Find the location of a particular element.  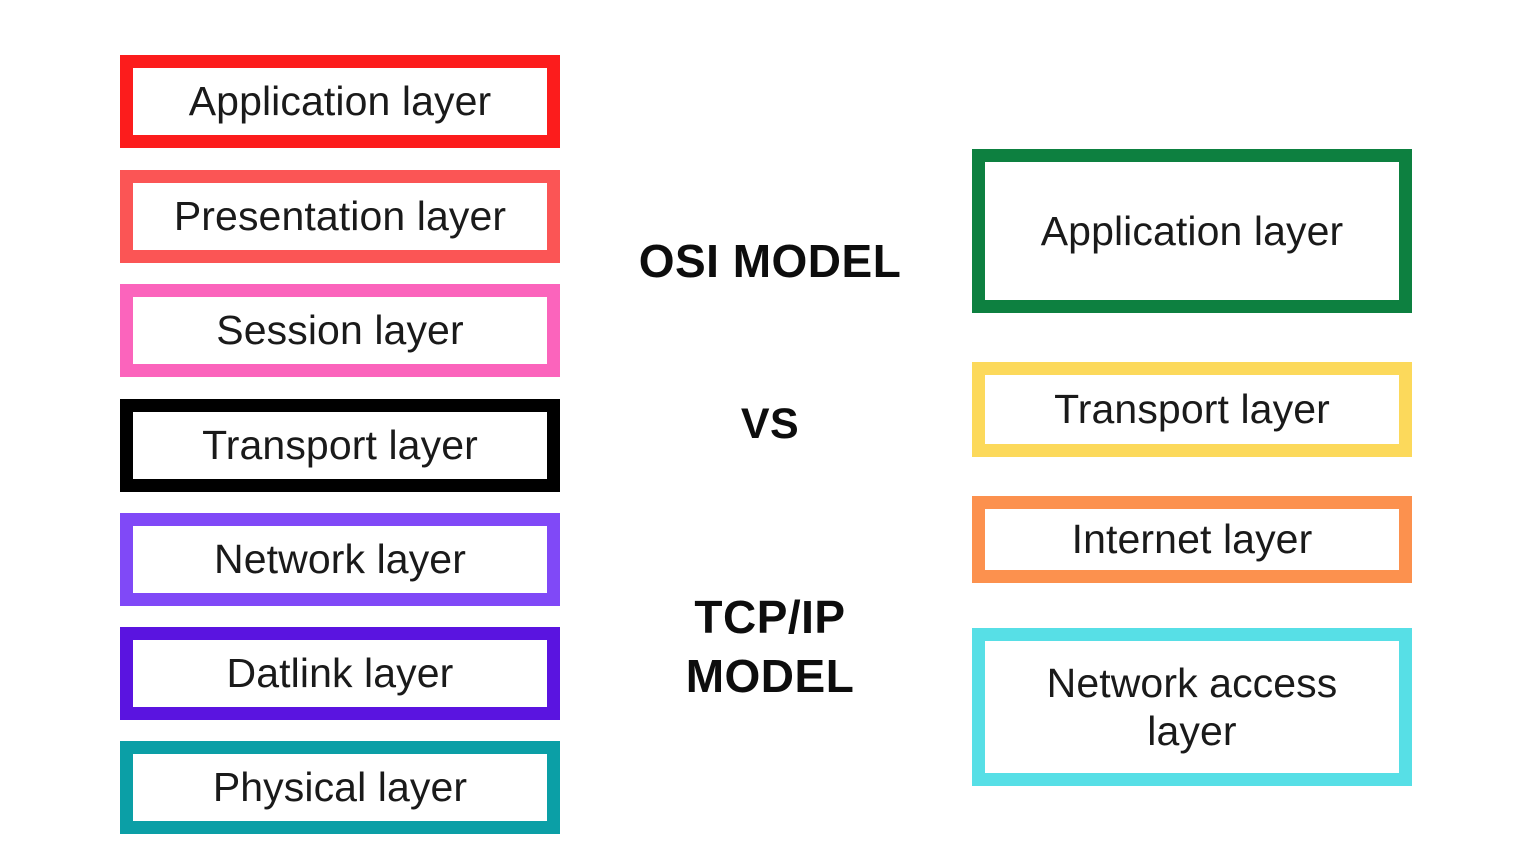

osi-layer-presentation-label: Presentation layer is located at coordinates (340, 216).